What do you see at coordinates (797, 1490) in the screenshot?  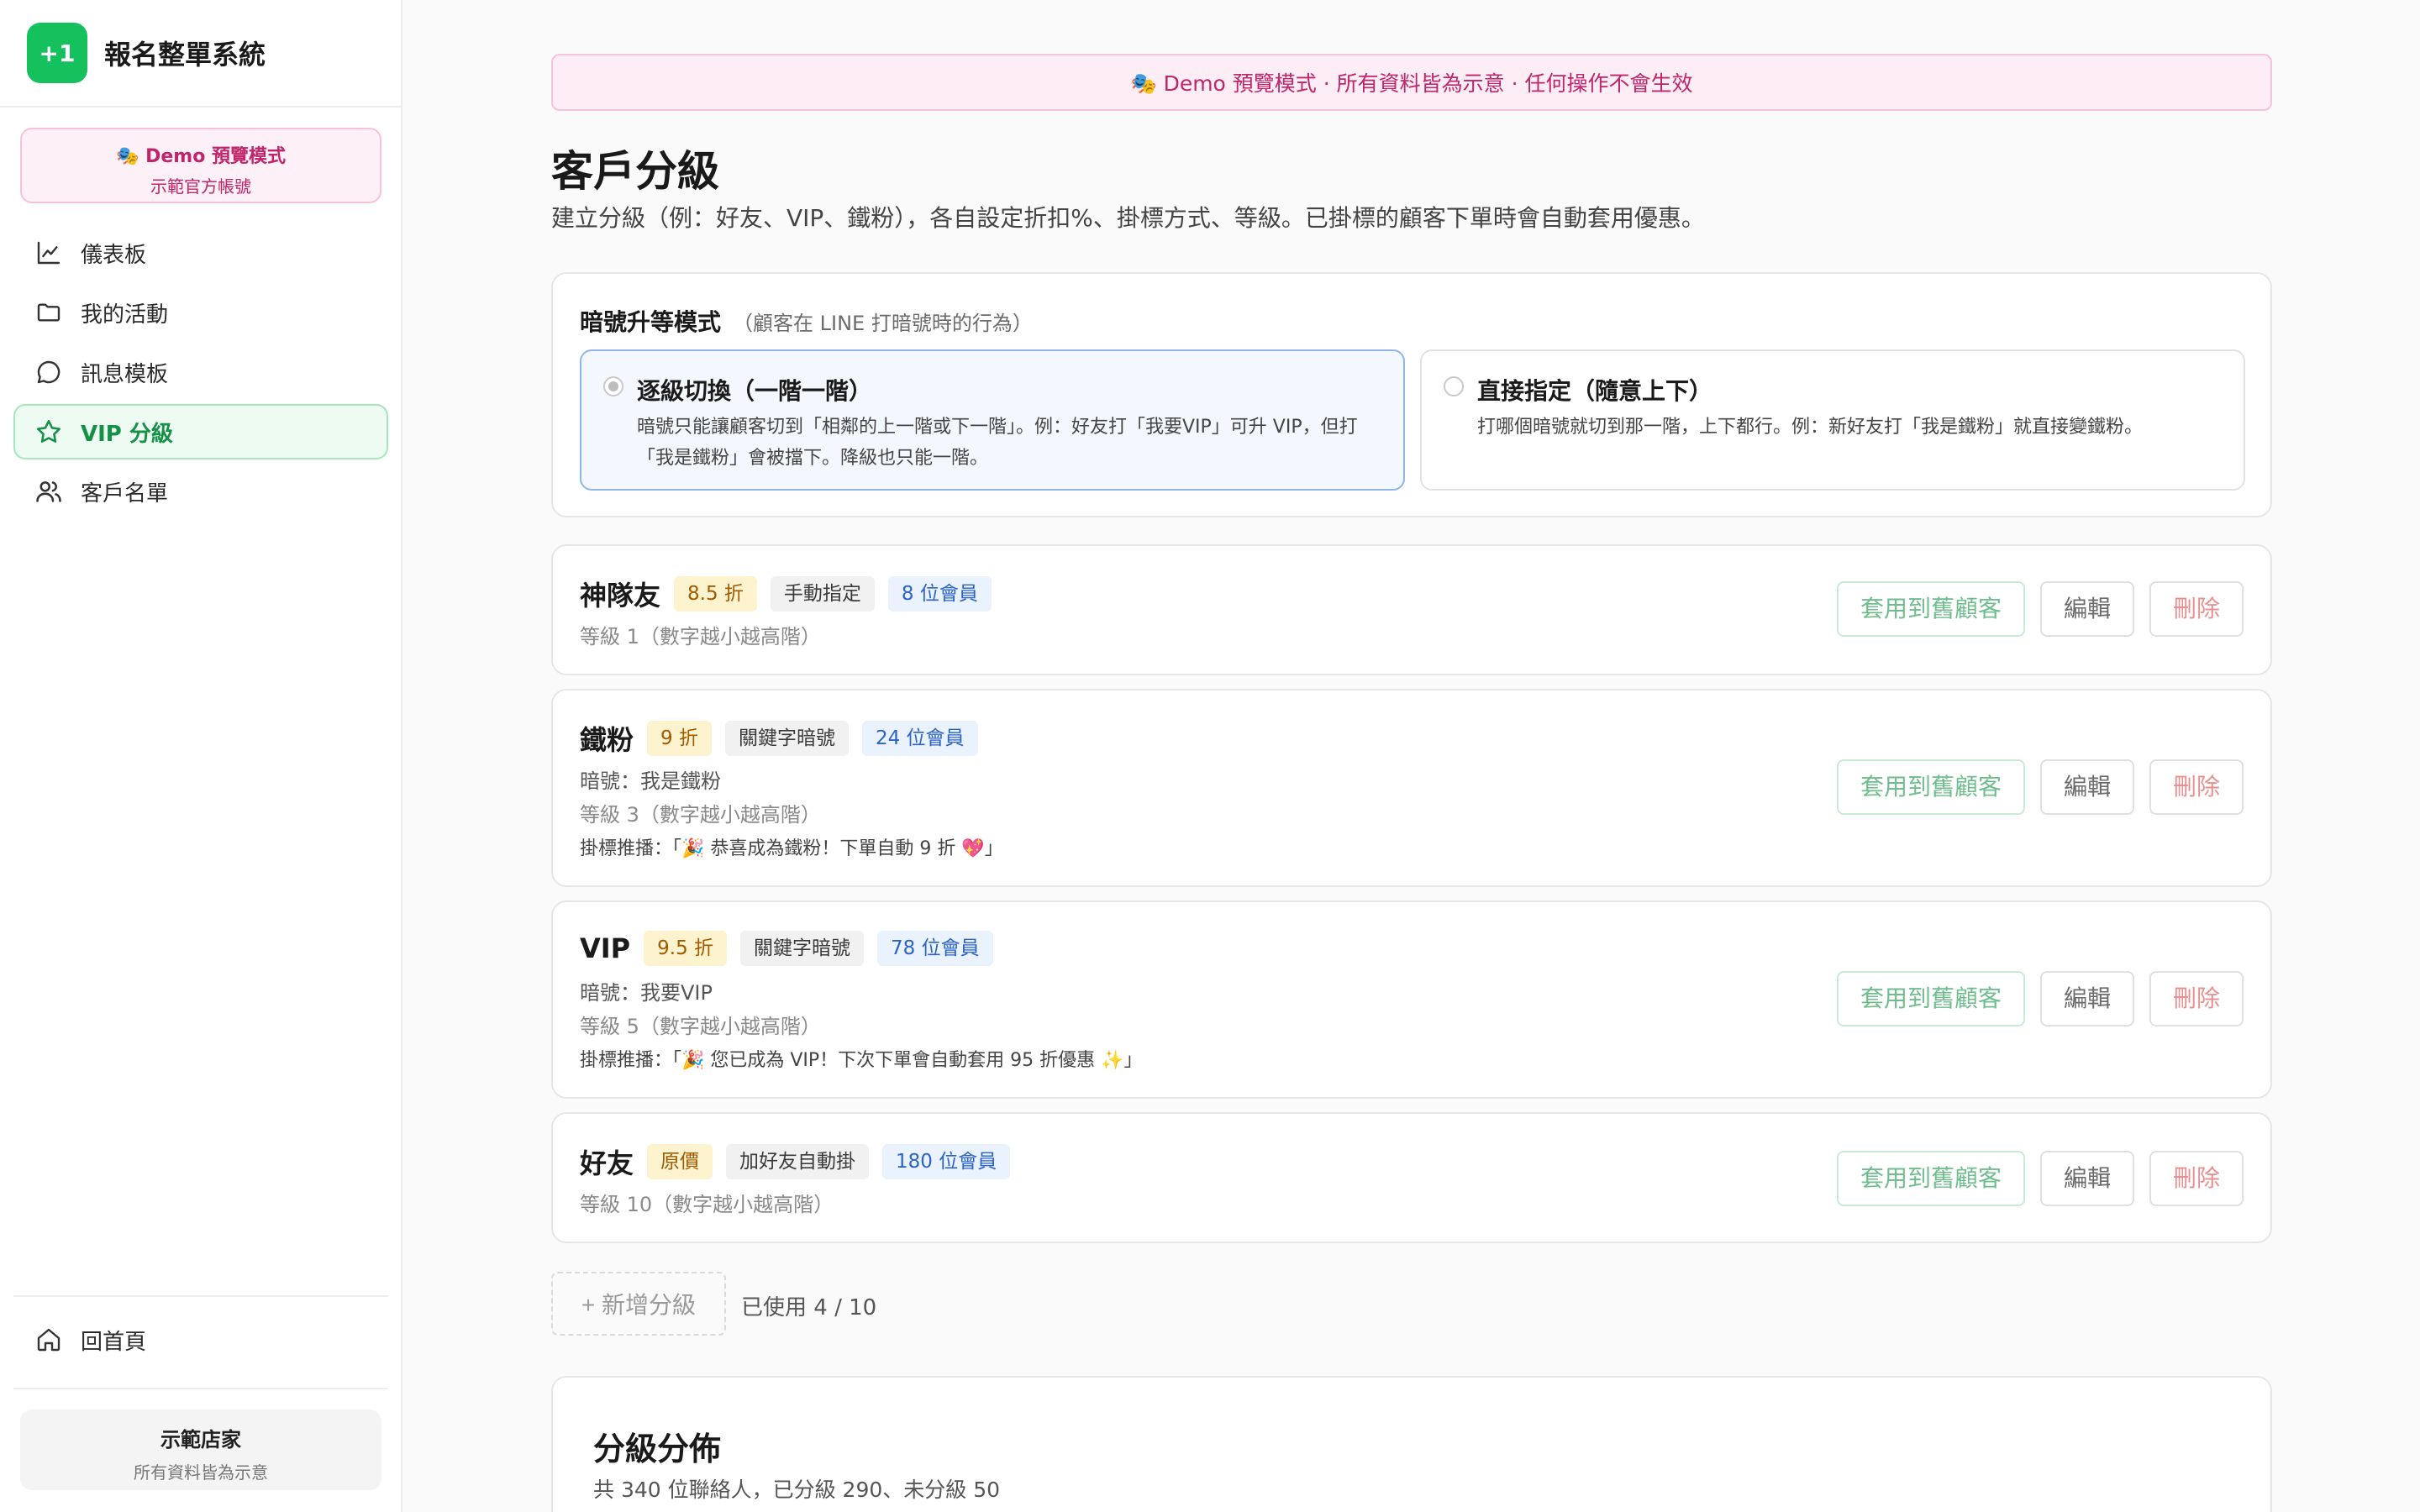 I see `distribution-summary: 共 340 位聯絡人，已分級 290、未分級 50` at bounding box center [797, 1490].